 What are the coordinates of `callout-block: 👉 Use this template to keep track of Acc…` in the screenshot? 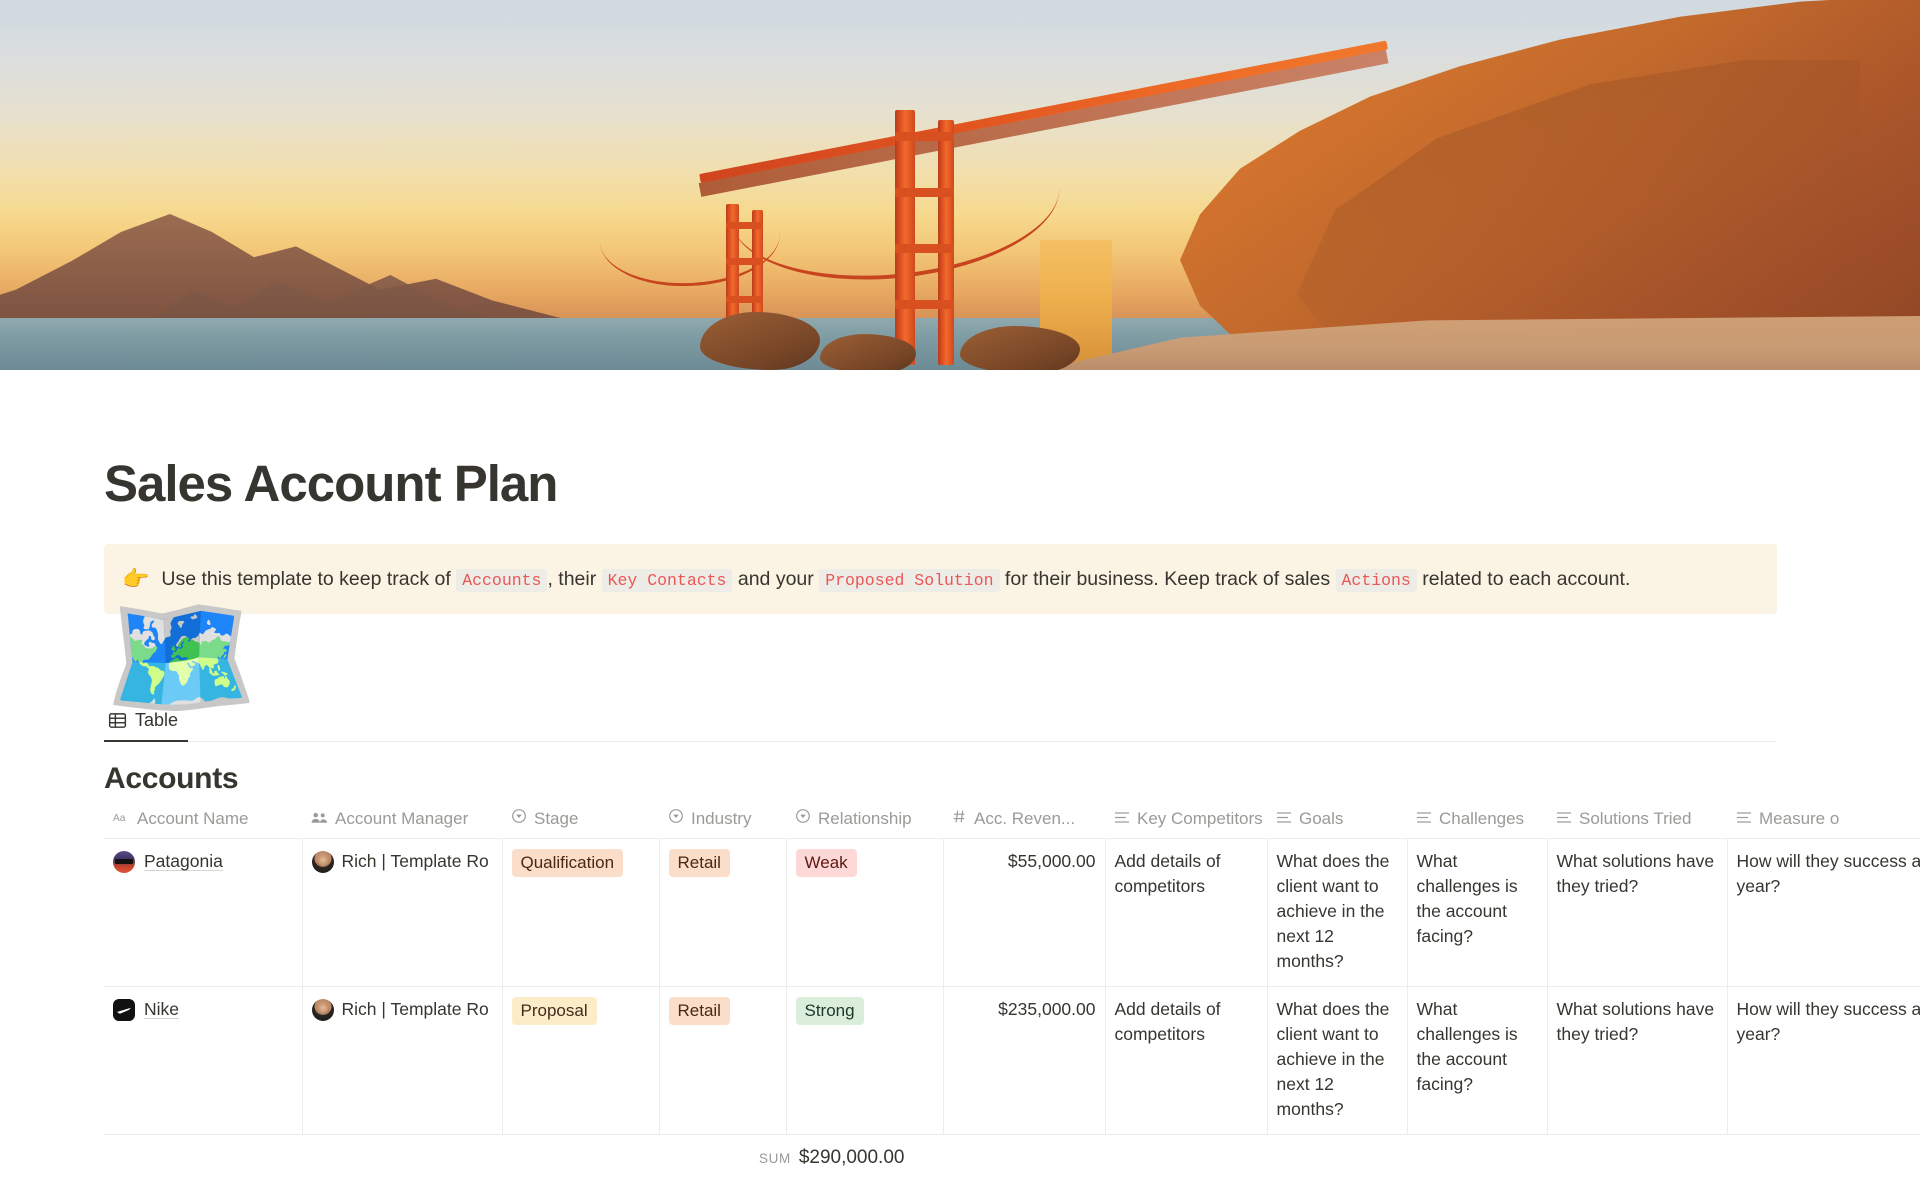 It's located at (940, 579).